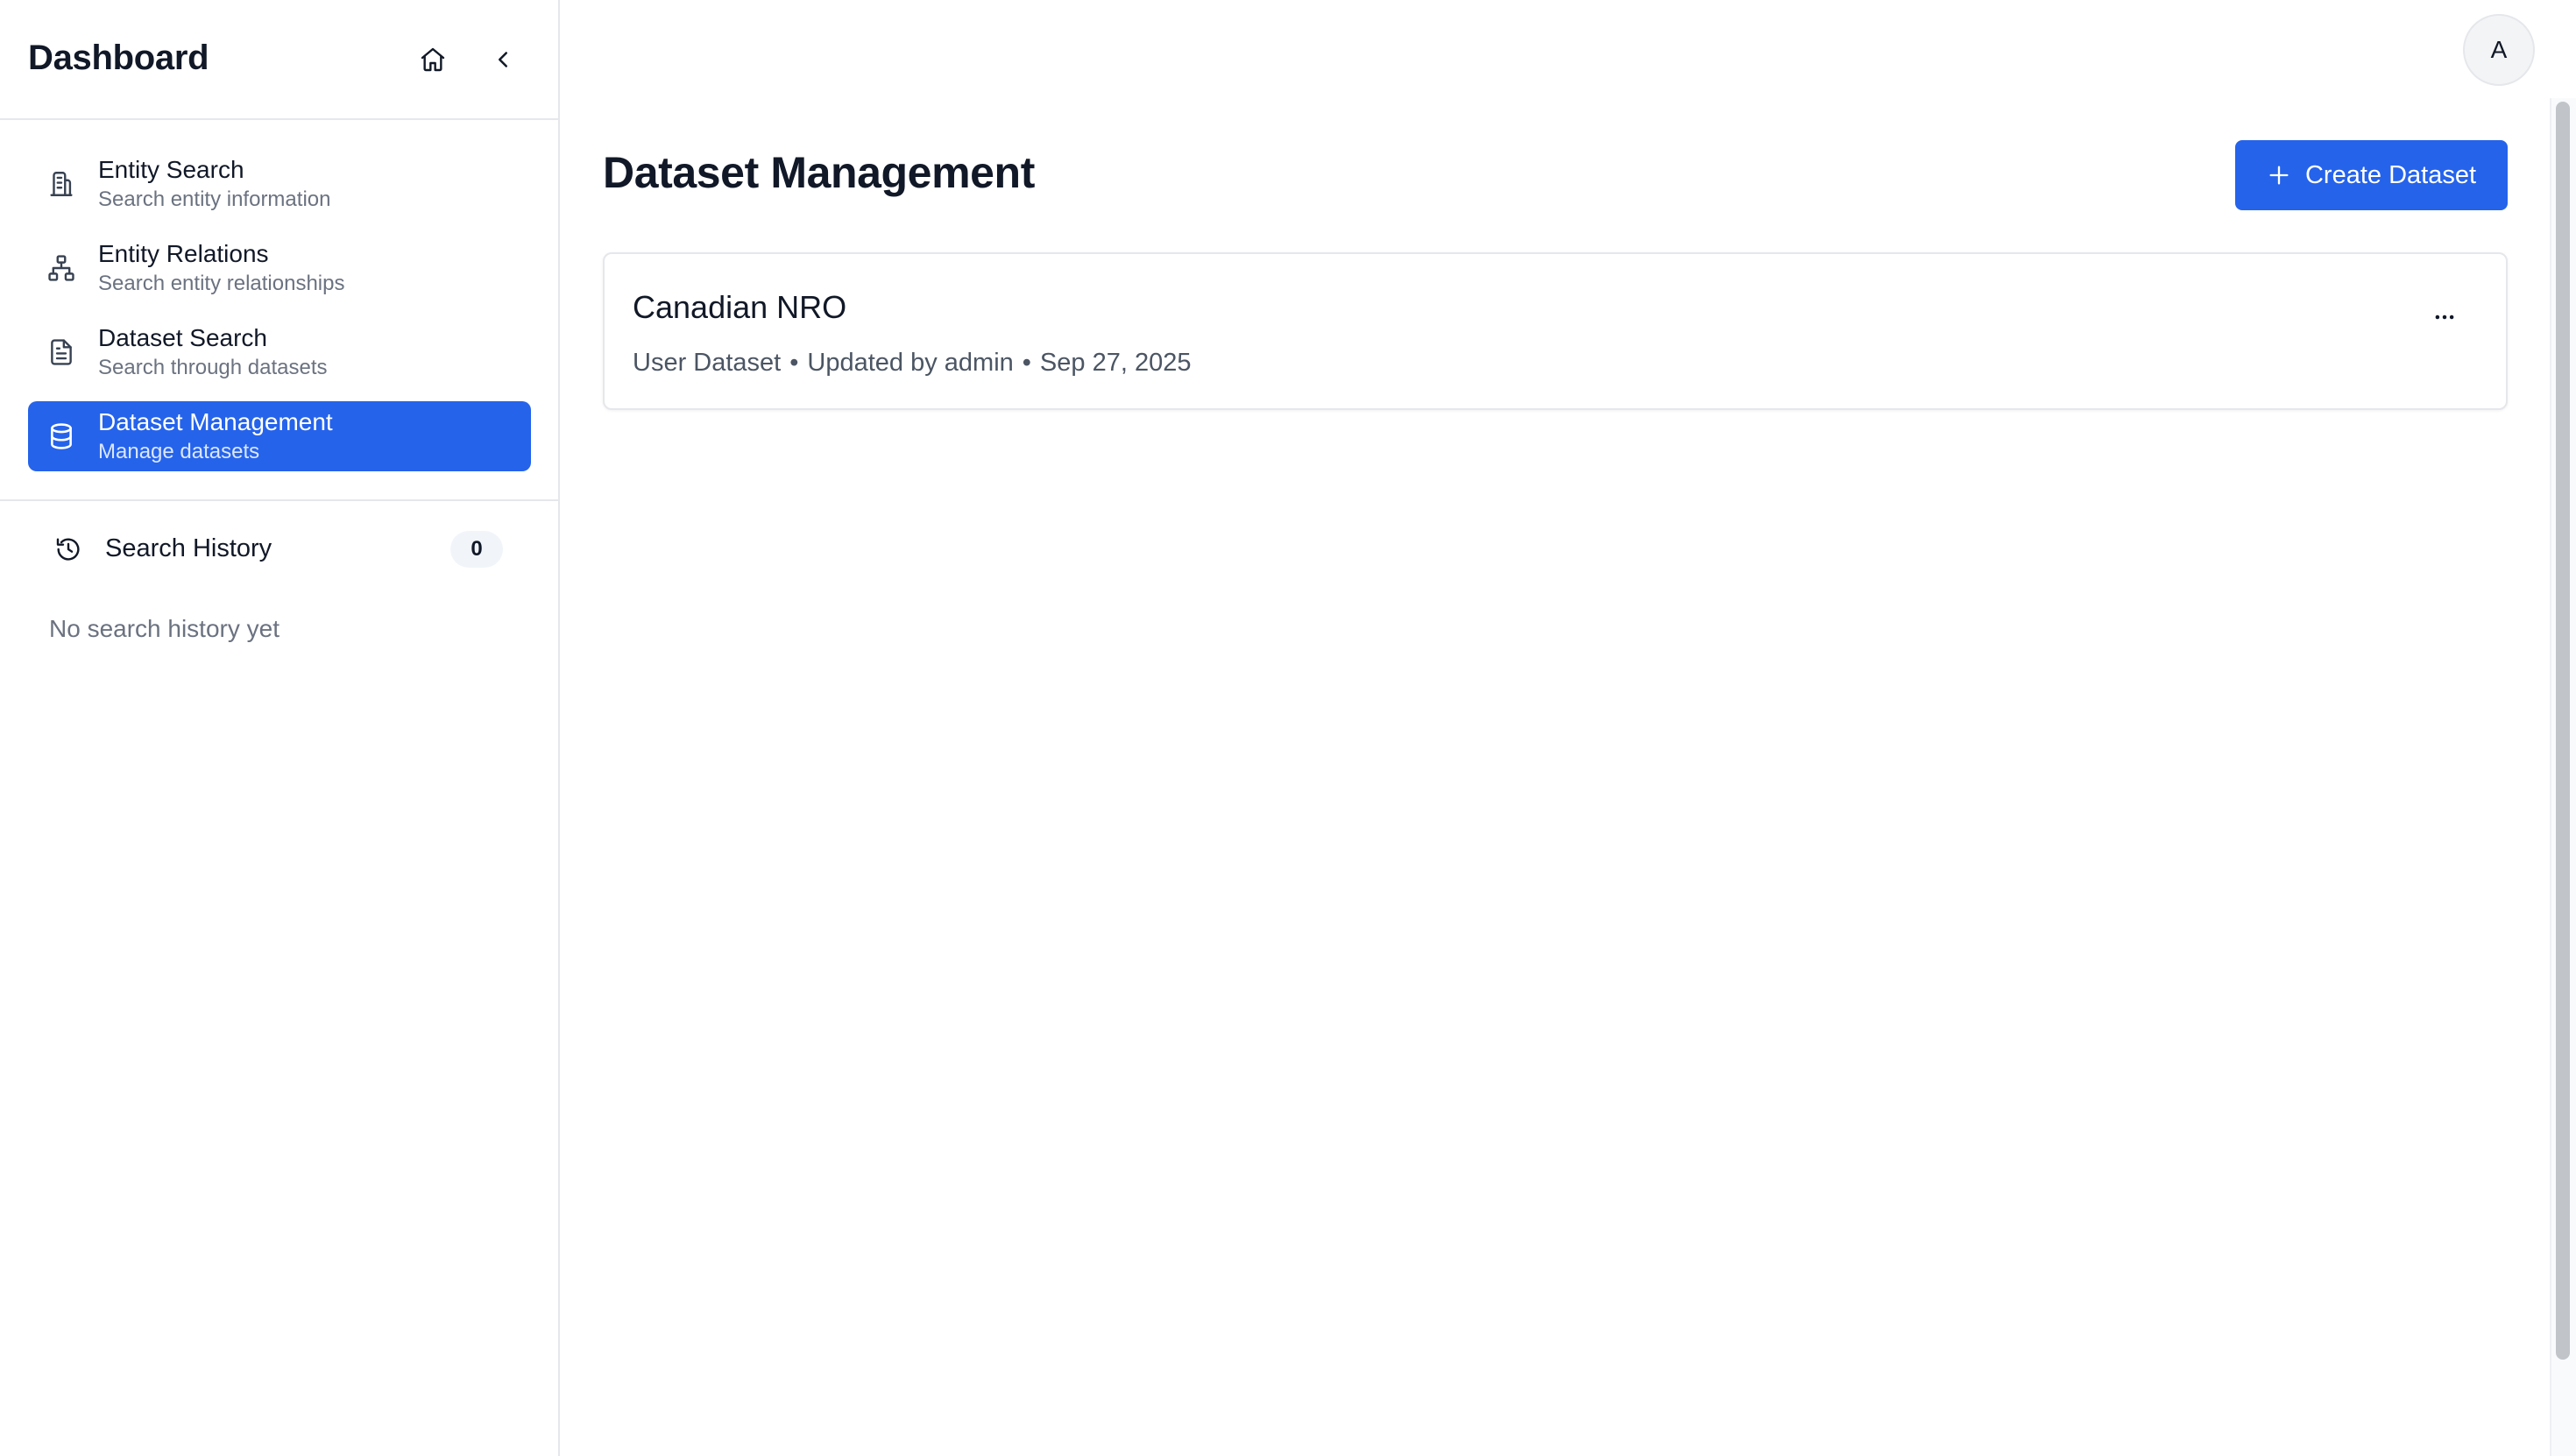 Image resolution: width=2576 pixels, height=1456 pixels. I want to click on sidebar-item-dataset-search: Dataset Search Search through datasets, so click(279, 352).